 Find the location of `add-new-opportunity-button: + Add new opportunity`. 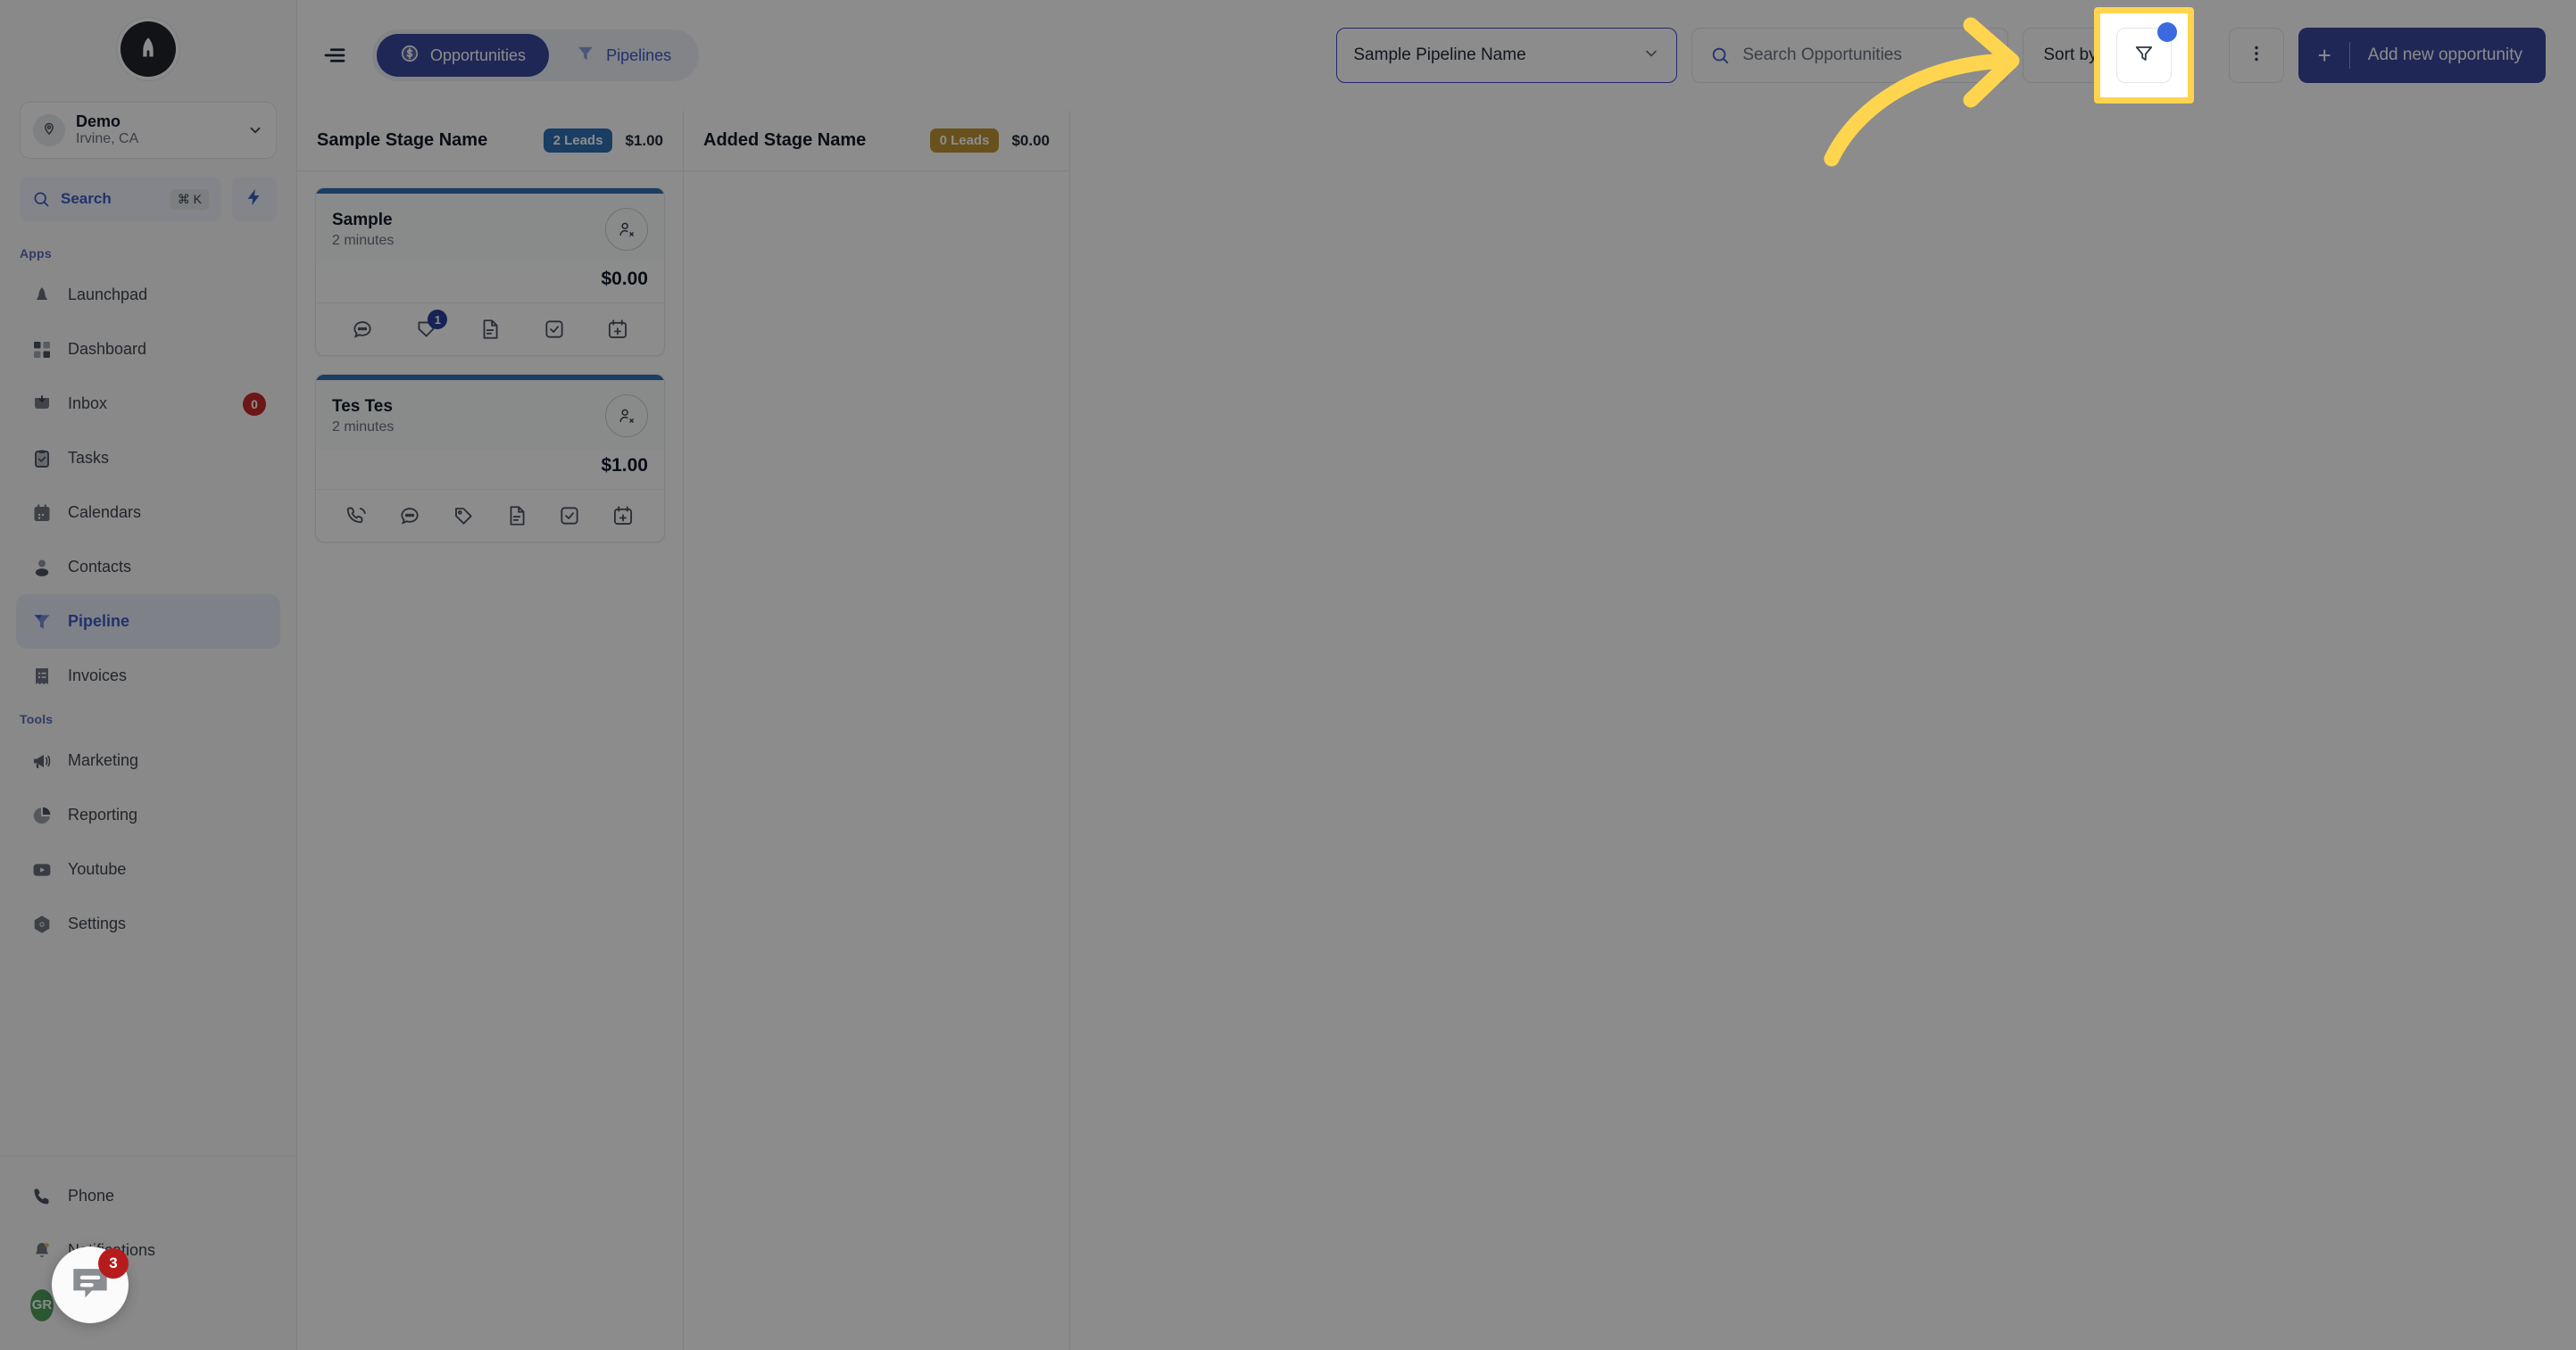

add-new-opportunity-button: + Add new opportunity is located at coordinates (2422, 55).